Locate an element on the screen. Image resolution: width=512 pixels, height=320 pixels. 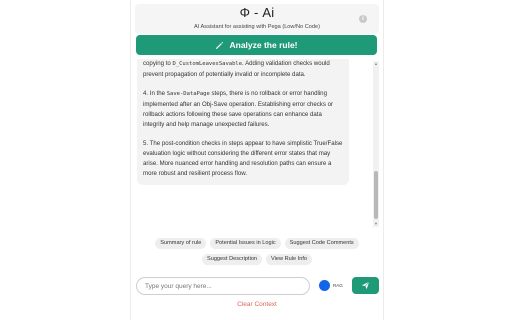
clear-context-link: Clear Context is located at coordinates (257, 304).